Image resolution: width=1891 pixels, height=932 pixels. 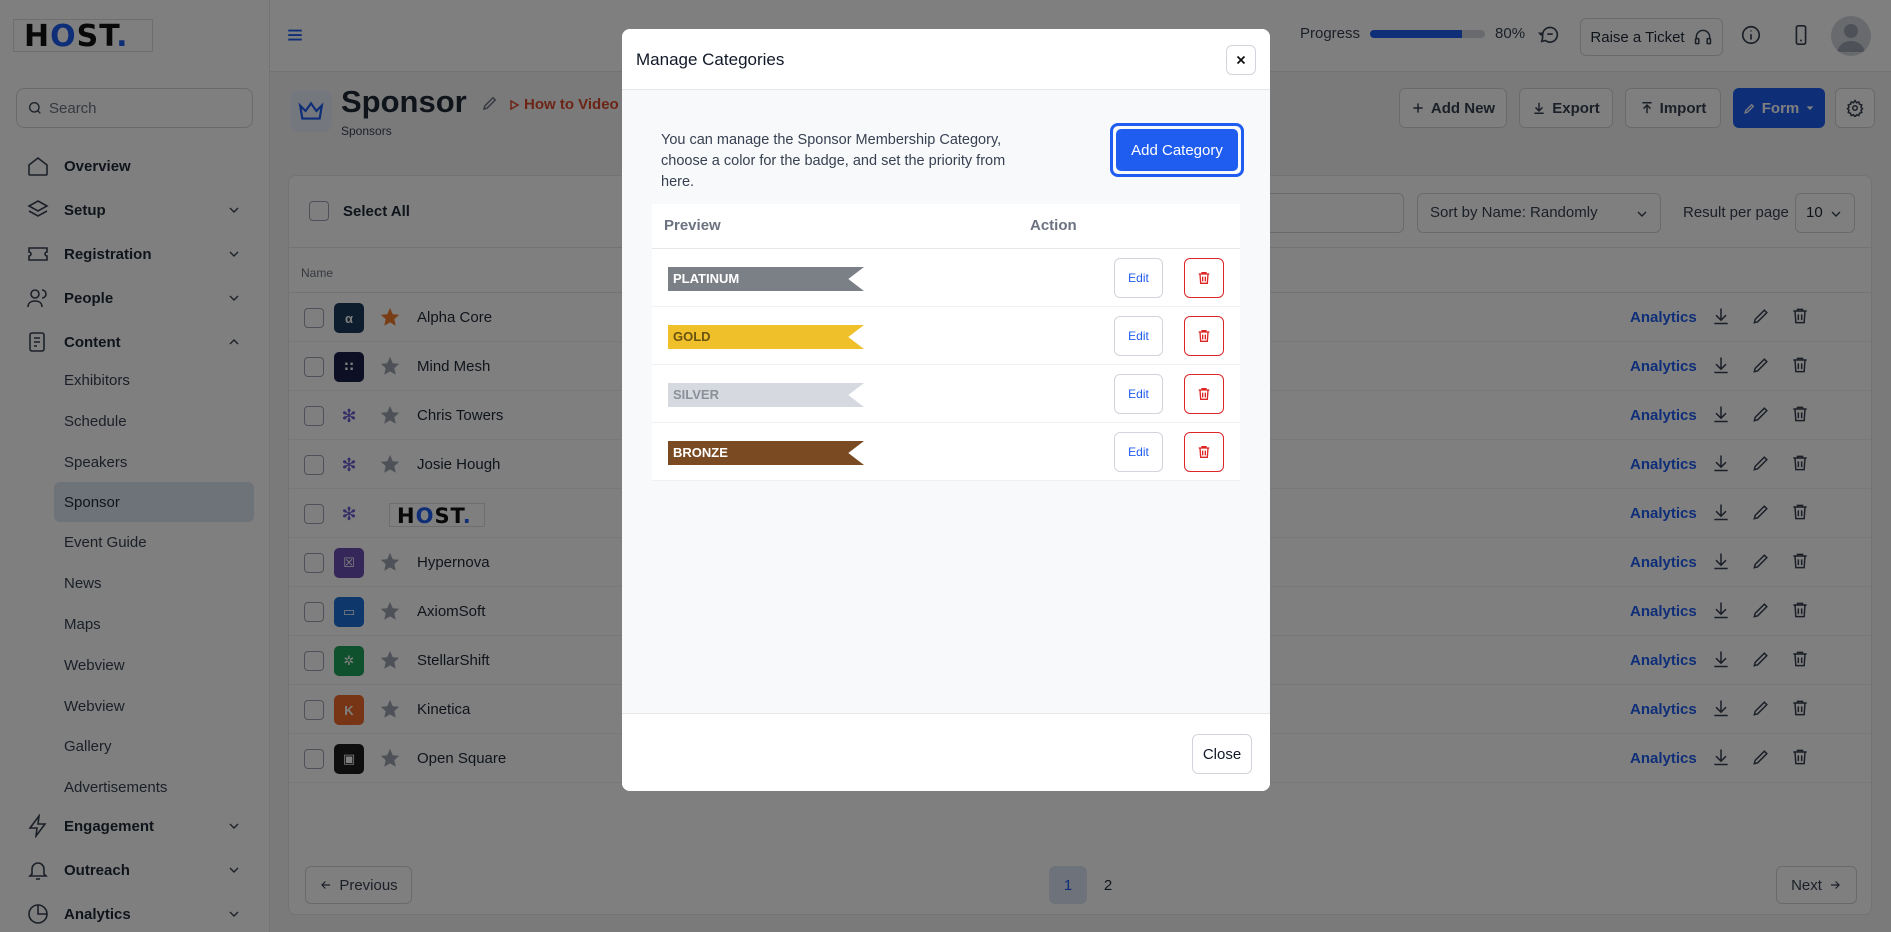 I want to click on add-category-button: Add Category, so click(x=1177, y=150).